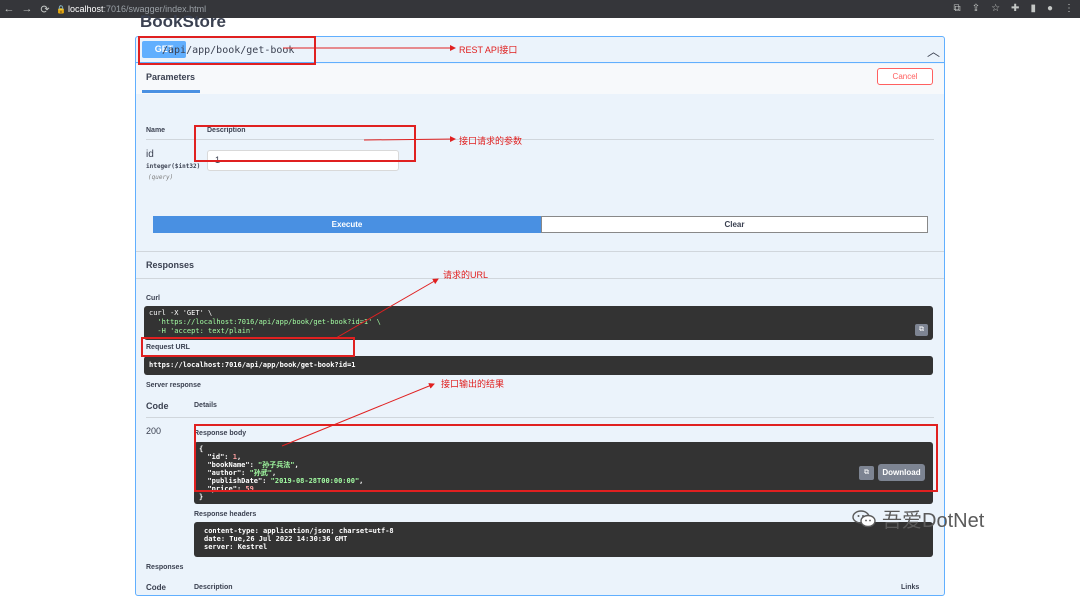 The height and width of the screenshot is (596, 1080). I want to click on annotation-params: 接口请求的参数, so click(491, 141).